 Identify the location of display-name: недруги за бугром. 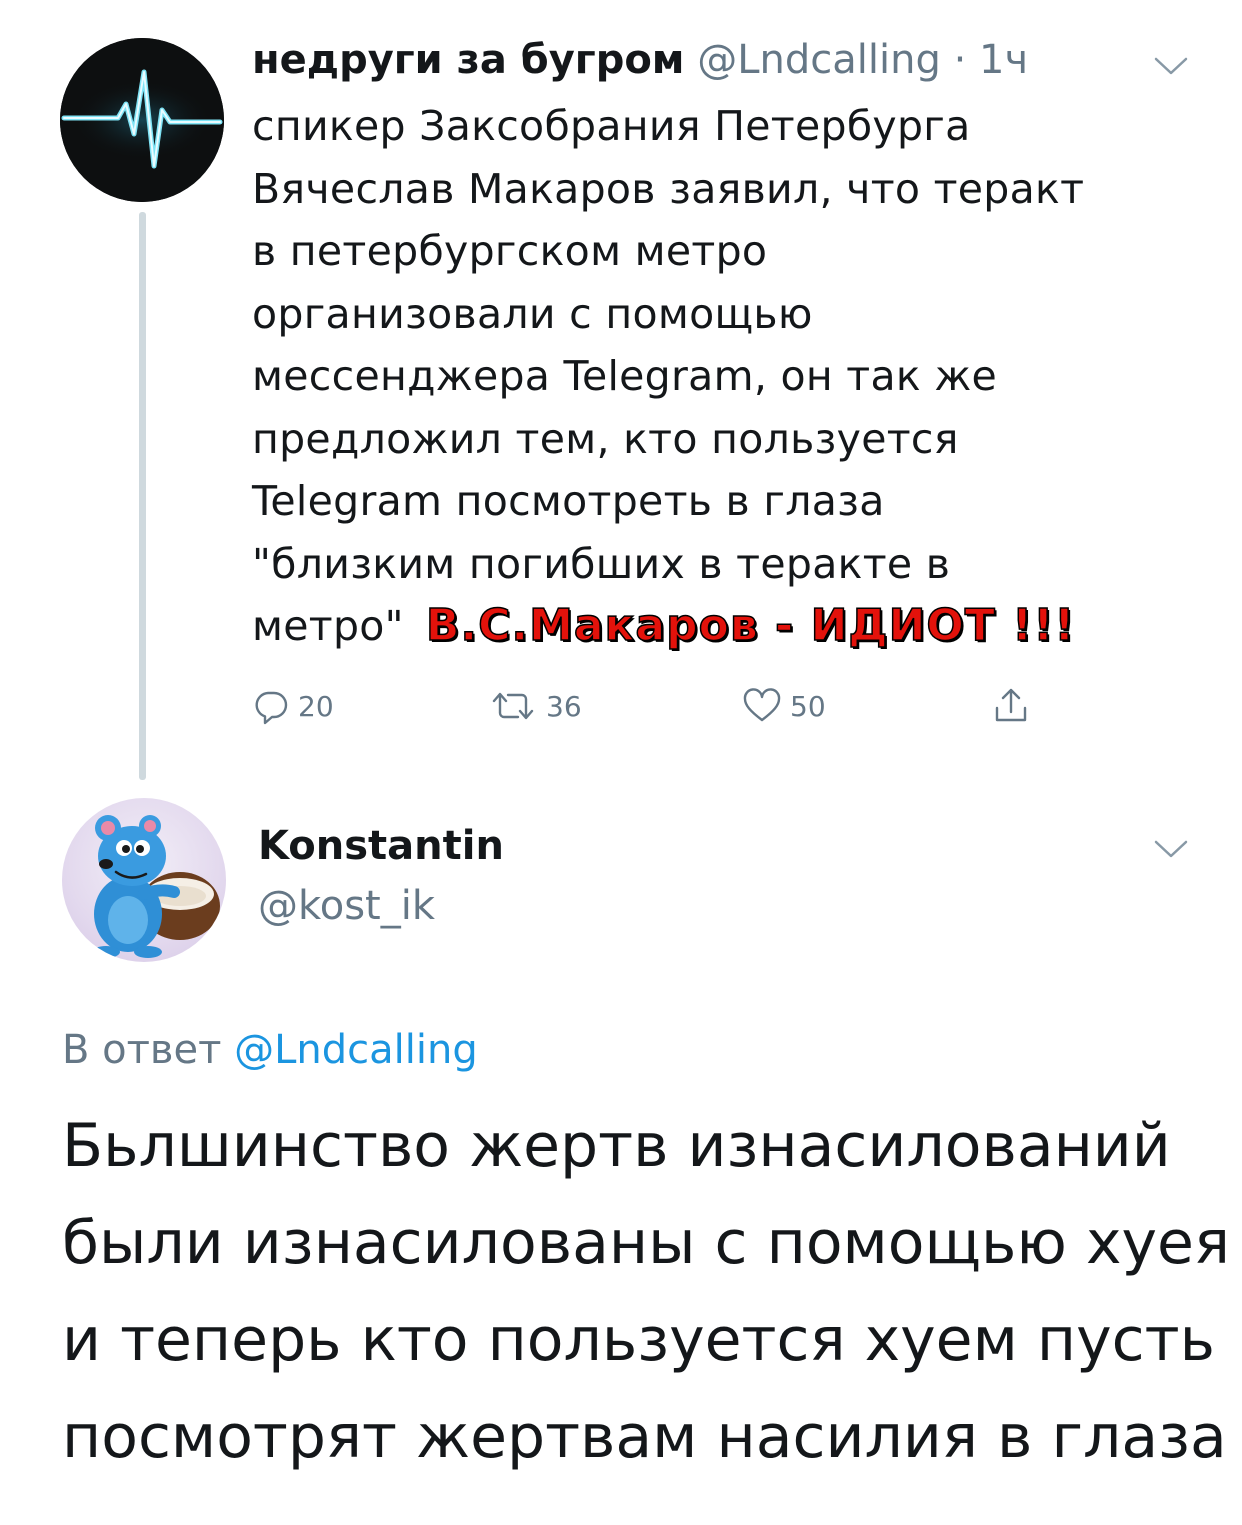
(468, 60).